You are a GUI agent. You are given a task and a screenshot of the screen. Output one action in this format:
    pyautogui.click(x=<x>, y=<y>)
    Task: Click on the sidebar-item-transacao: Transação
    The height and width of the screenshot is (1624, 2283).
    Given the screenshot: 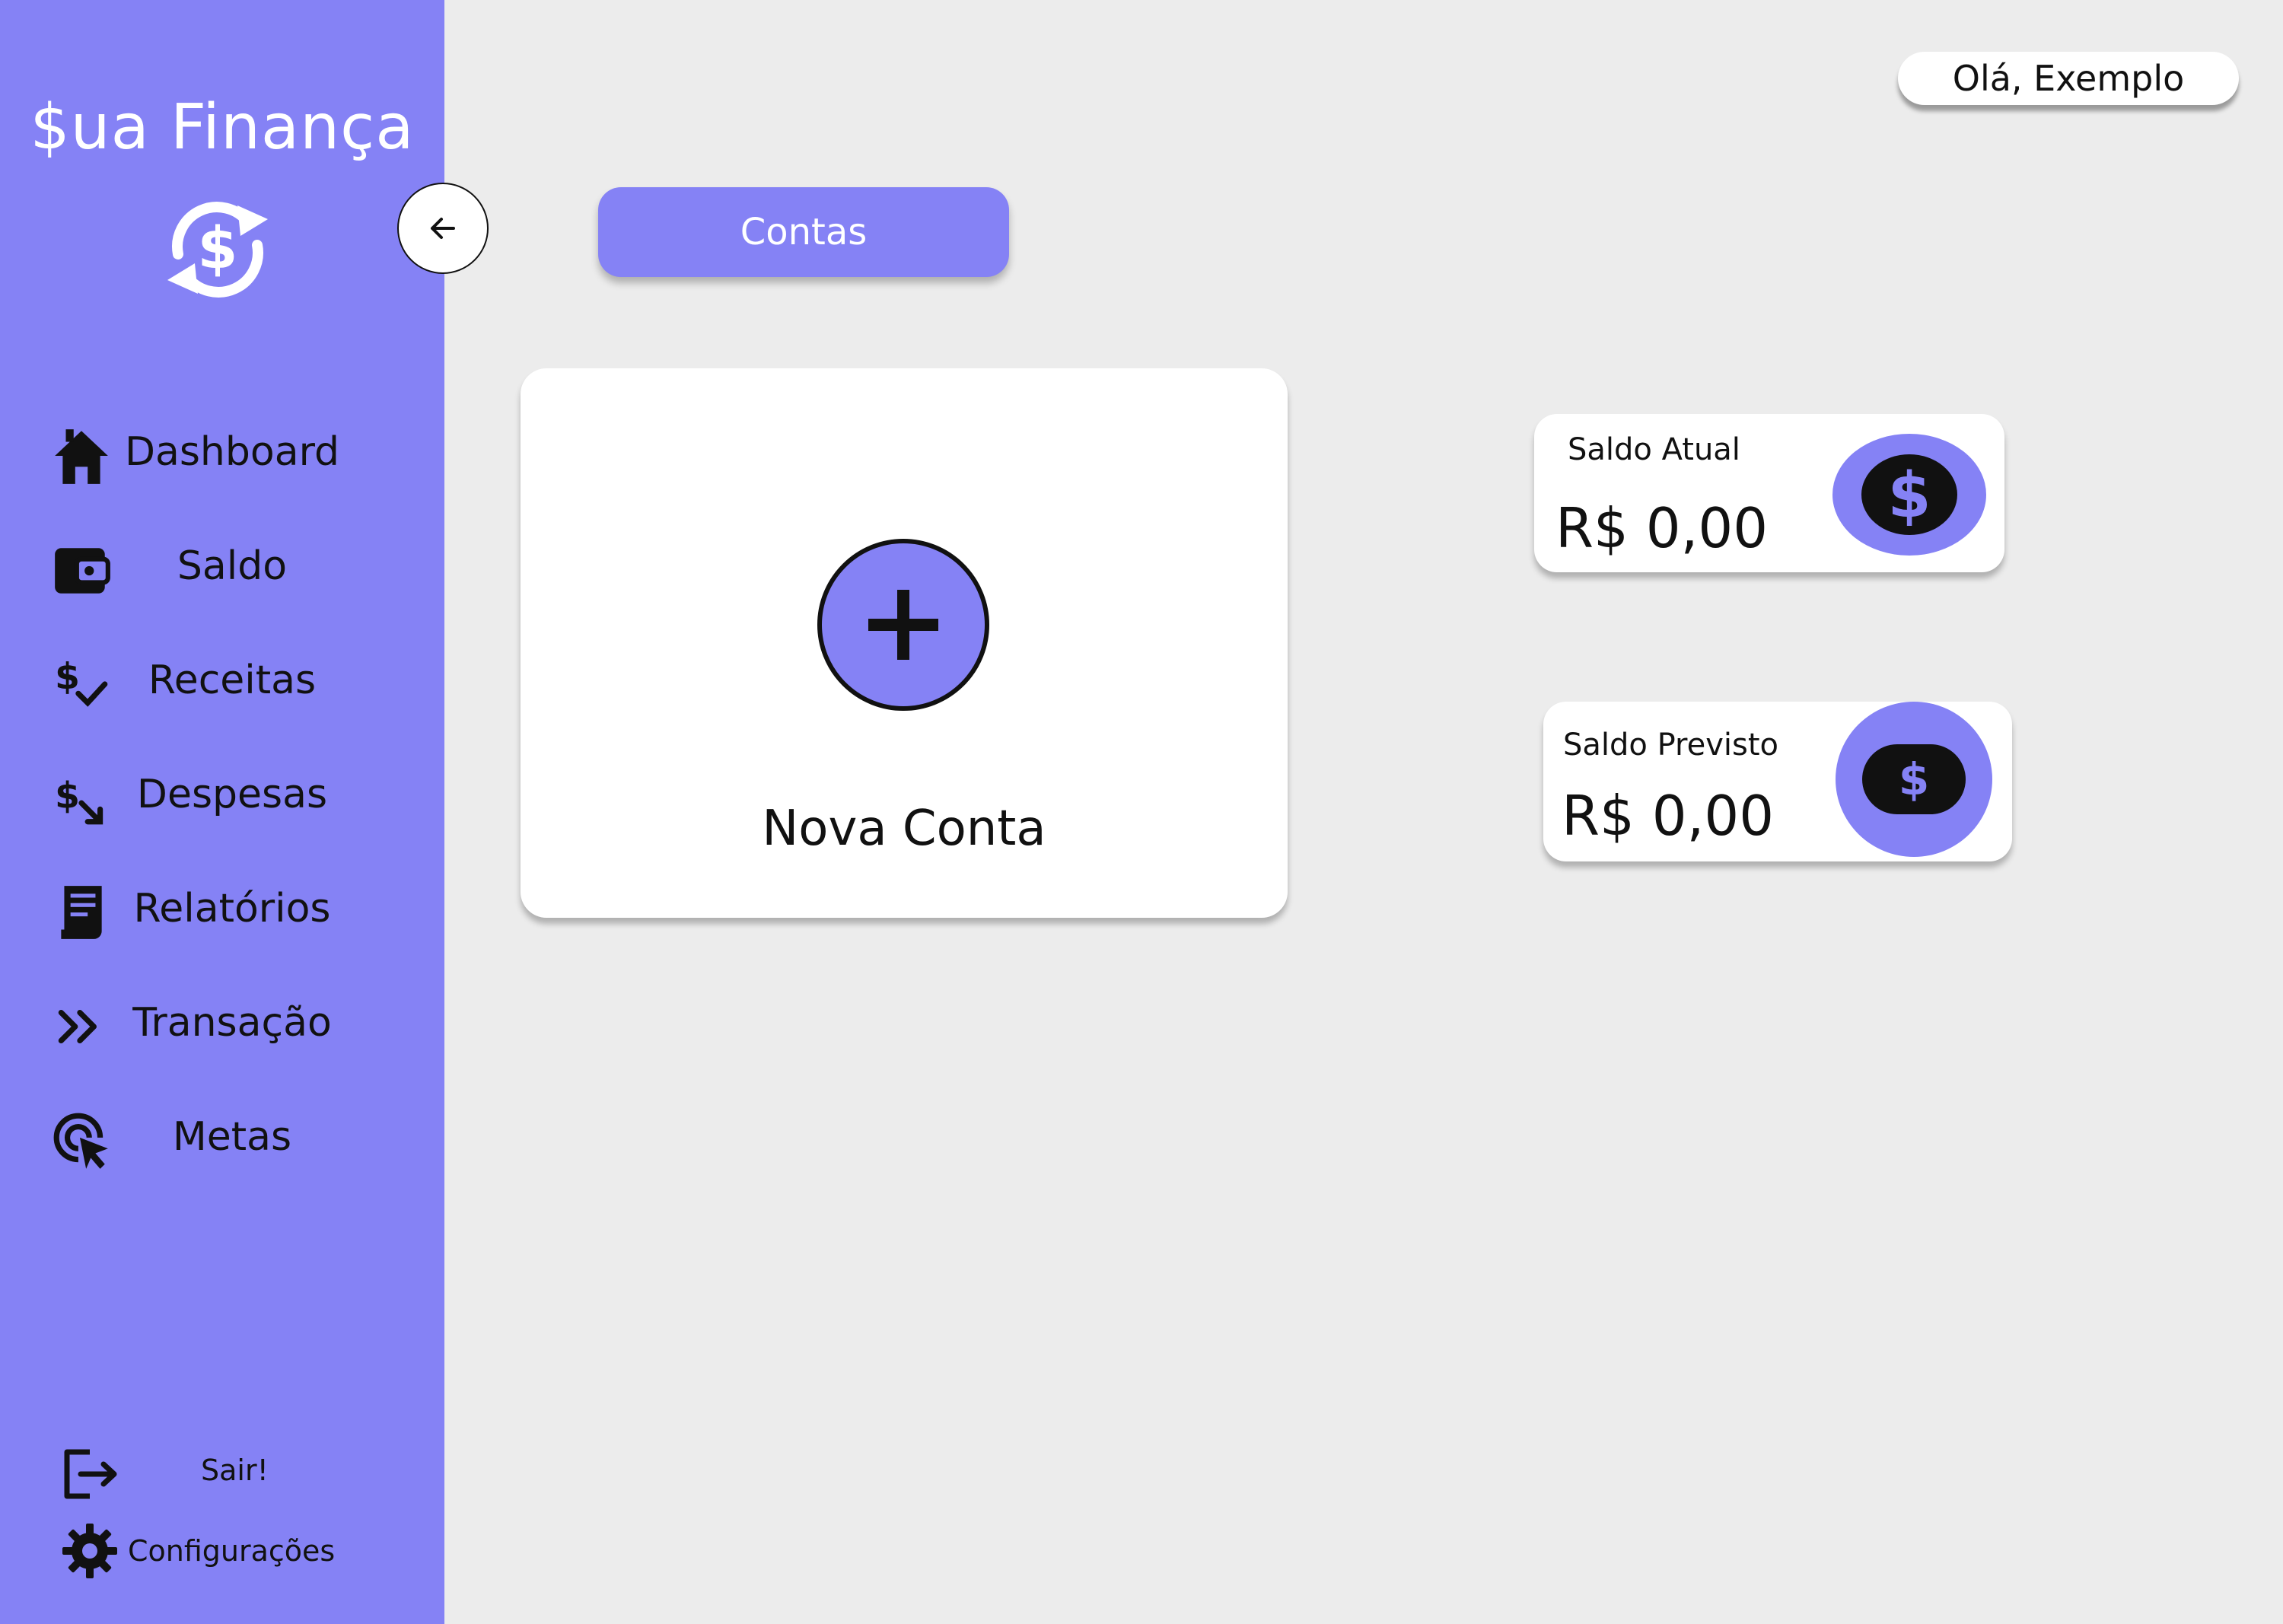 What is the action you would take?
    pyautogui.click(x=222, y=1020)
    